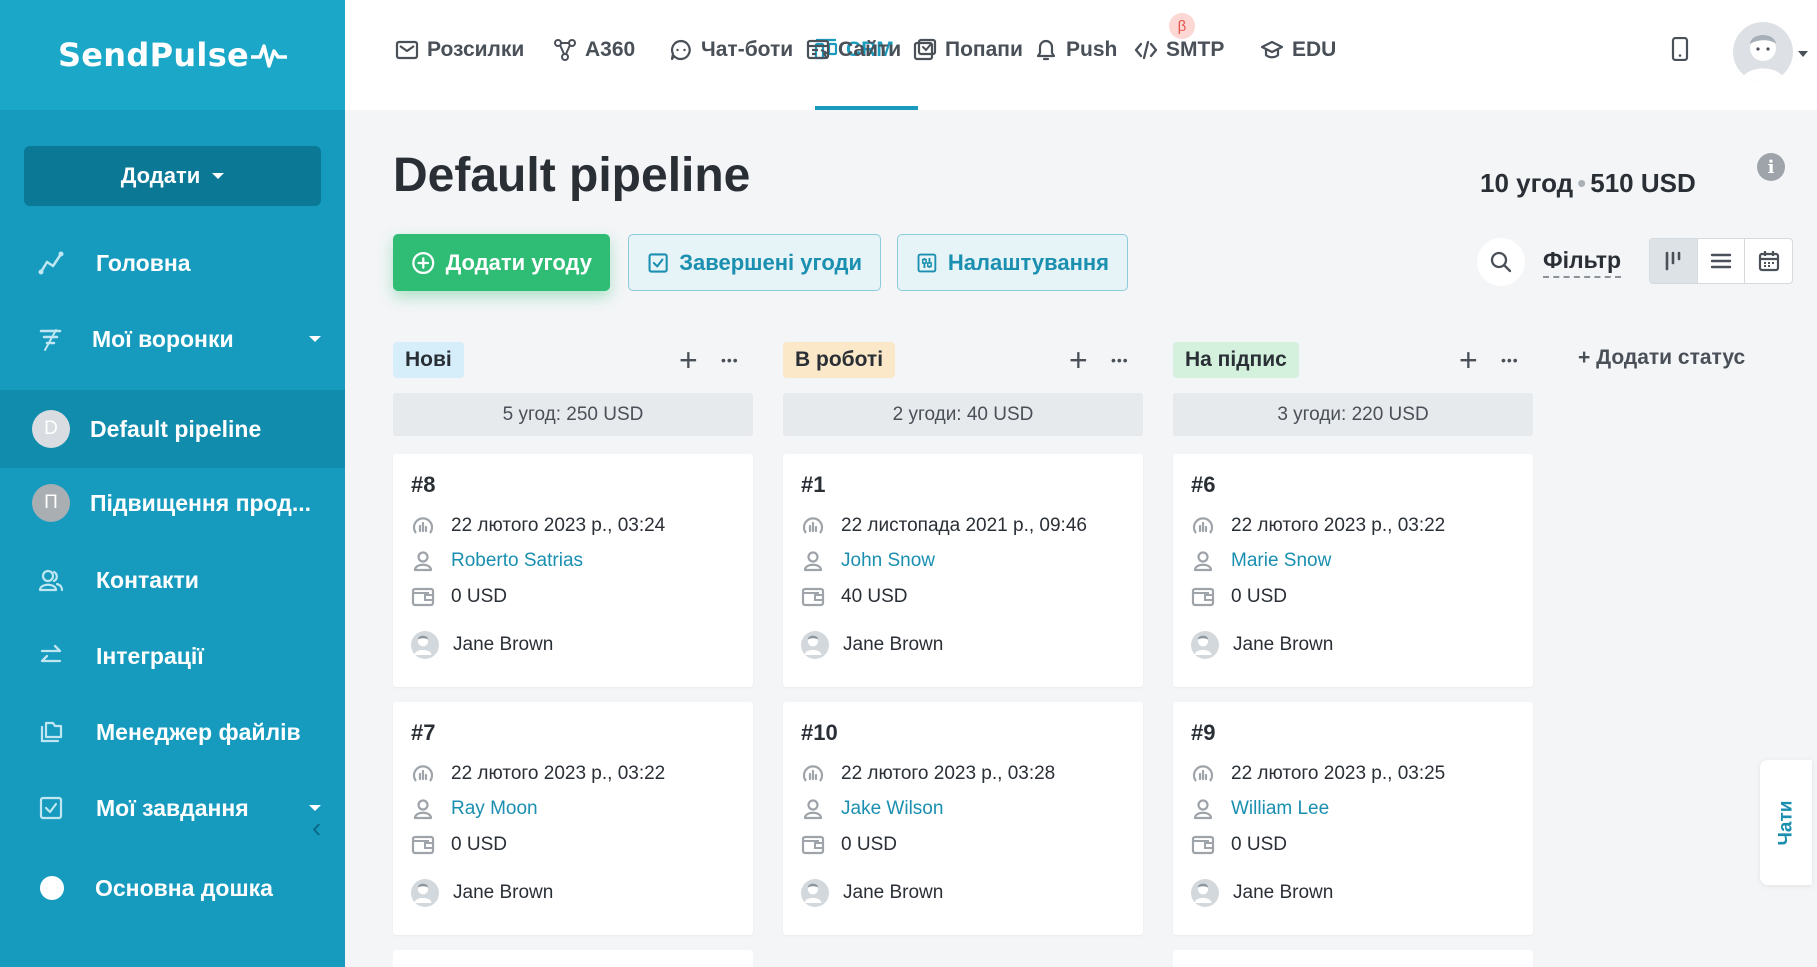 This screenshot has height=967, width=1817. I want to click on sidebar-item-my-tasks: Мої завдання, so click(172, 808).